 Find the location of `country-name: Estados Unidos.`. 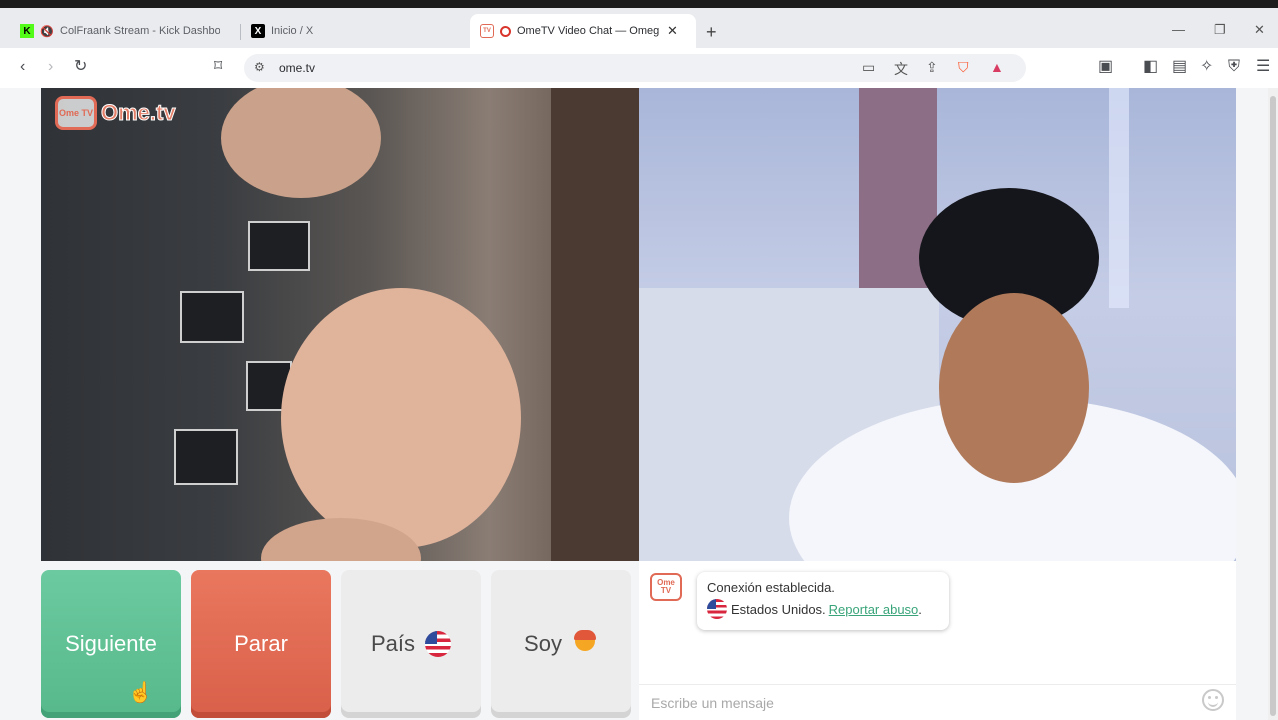

country-name: Estados Unidos. is located at coordinates (778, 609).